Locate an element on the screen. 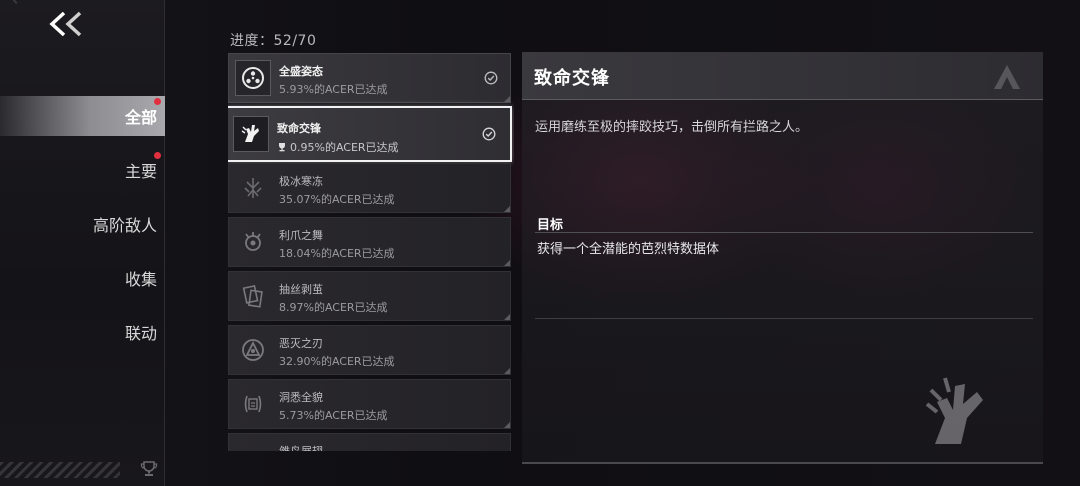 The width and height of the screenshot is (1080, 486). goal-text: 获得一个全潜能的芭烈特数据体 is located at coordinates (628, 249).